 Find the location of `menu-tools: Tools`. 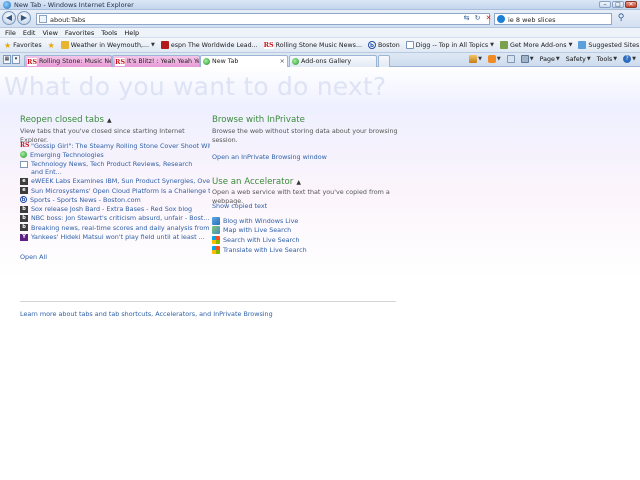

menu-tools: Tools is located at coordinates (109, 33).